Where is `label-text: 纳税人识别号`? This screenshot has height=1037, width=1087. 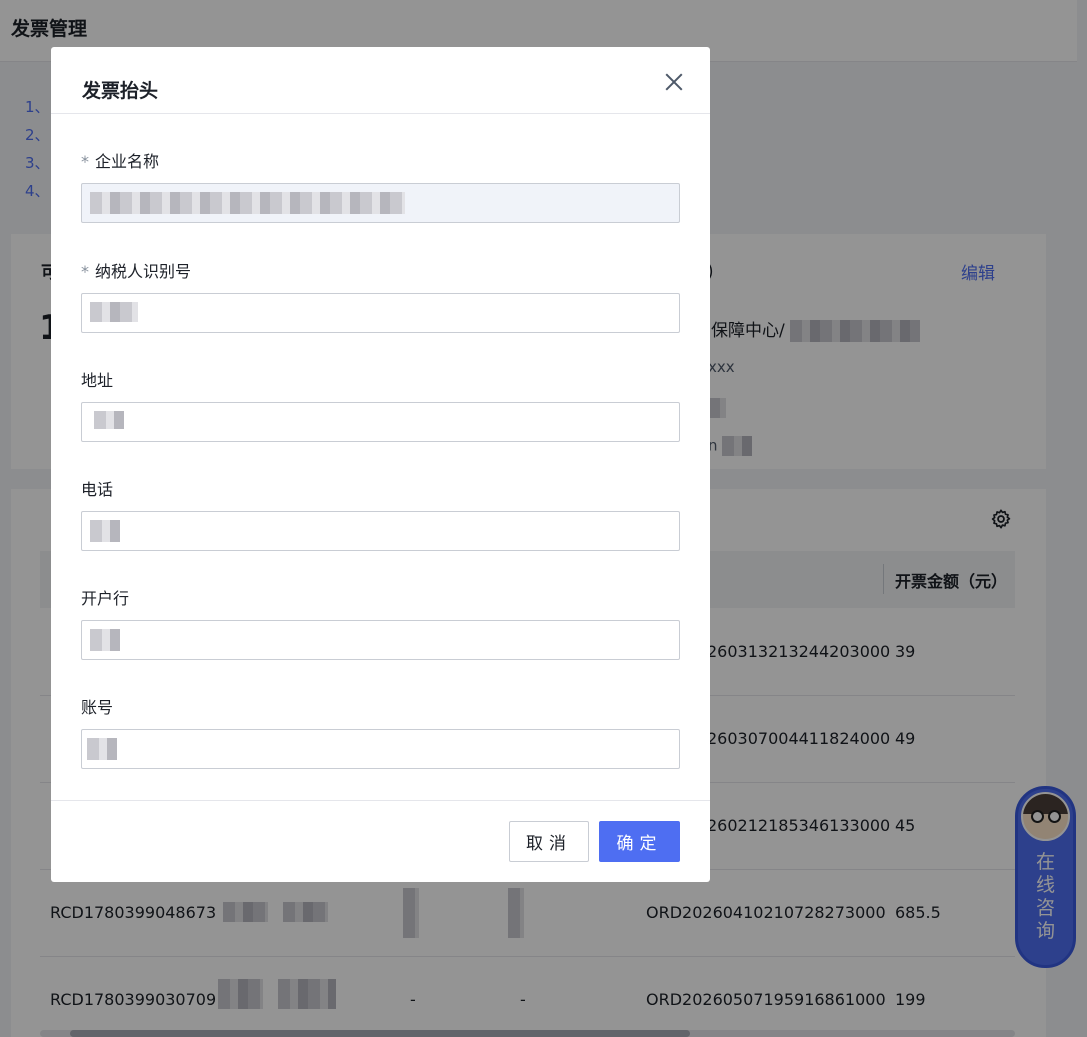
label-text: 纳税人识别号 is located at coordinates (143, 271).